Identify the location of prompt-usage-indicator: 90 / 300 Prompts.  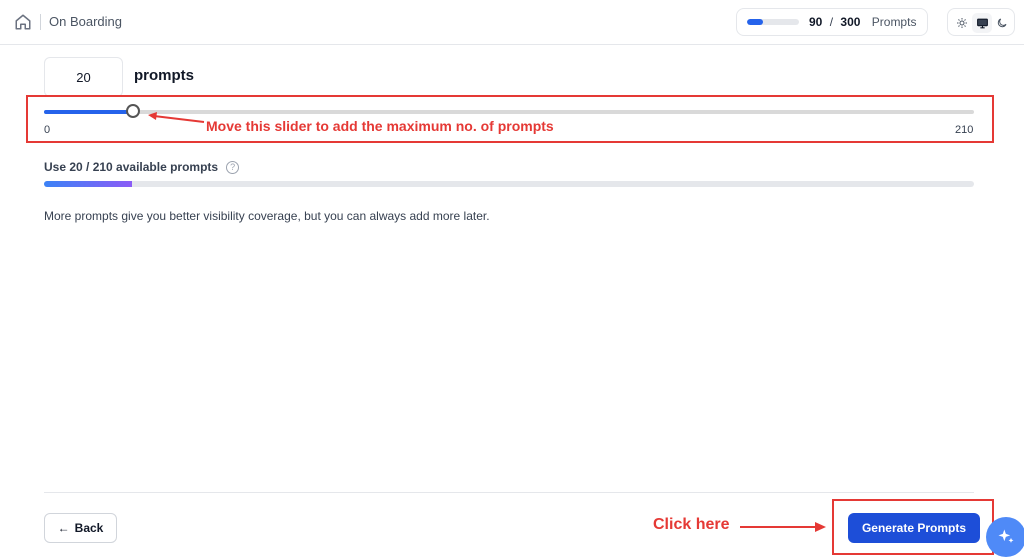
(832, 22).